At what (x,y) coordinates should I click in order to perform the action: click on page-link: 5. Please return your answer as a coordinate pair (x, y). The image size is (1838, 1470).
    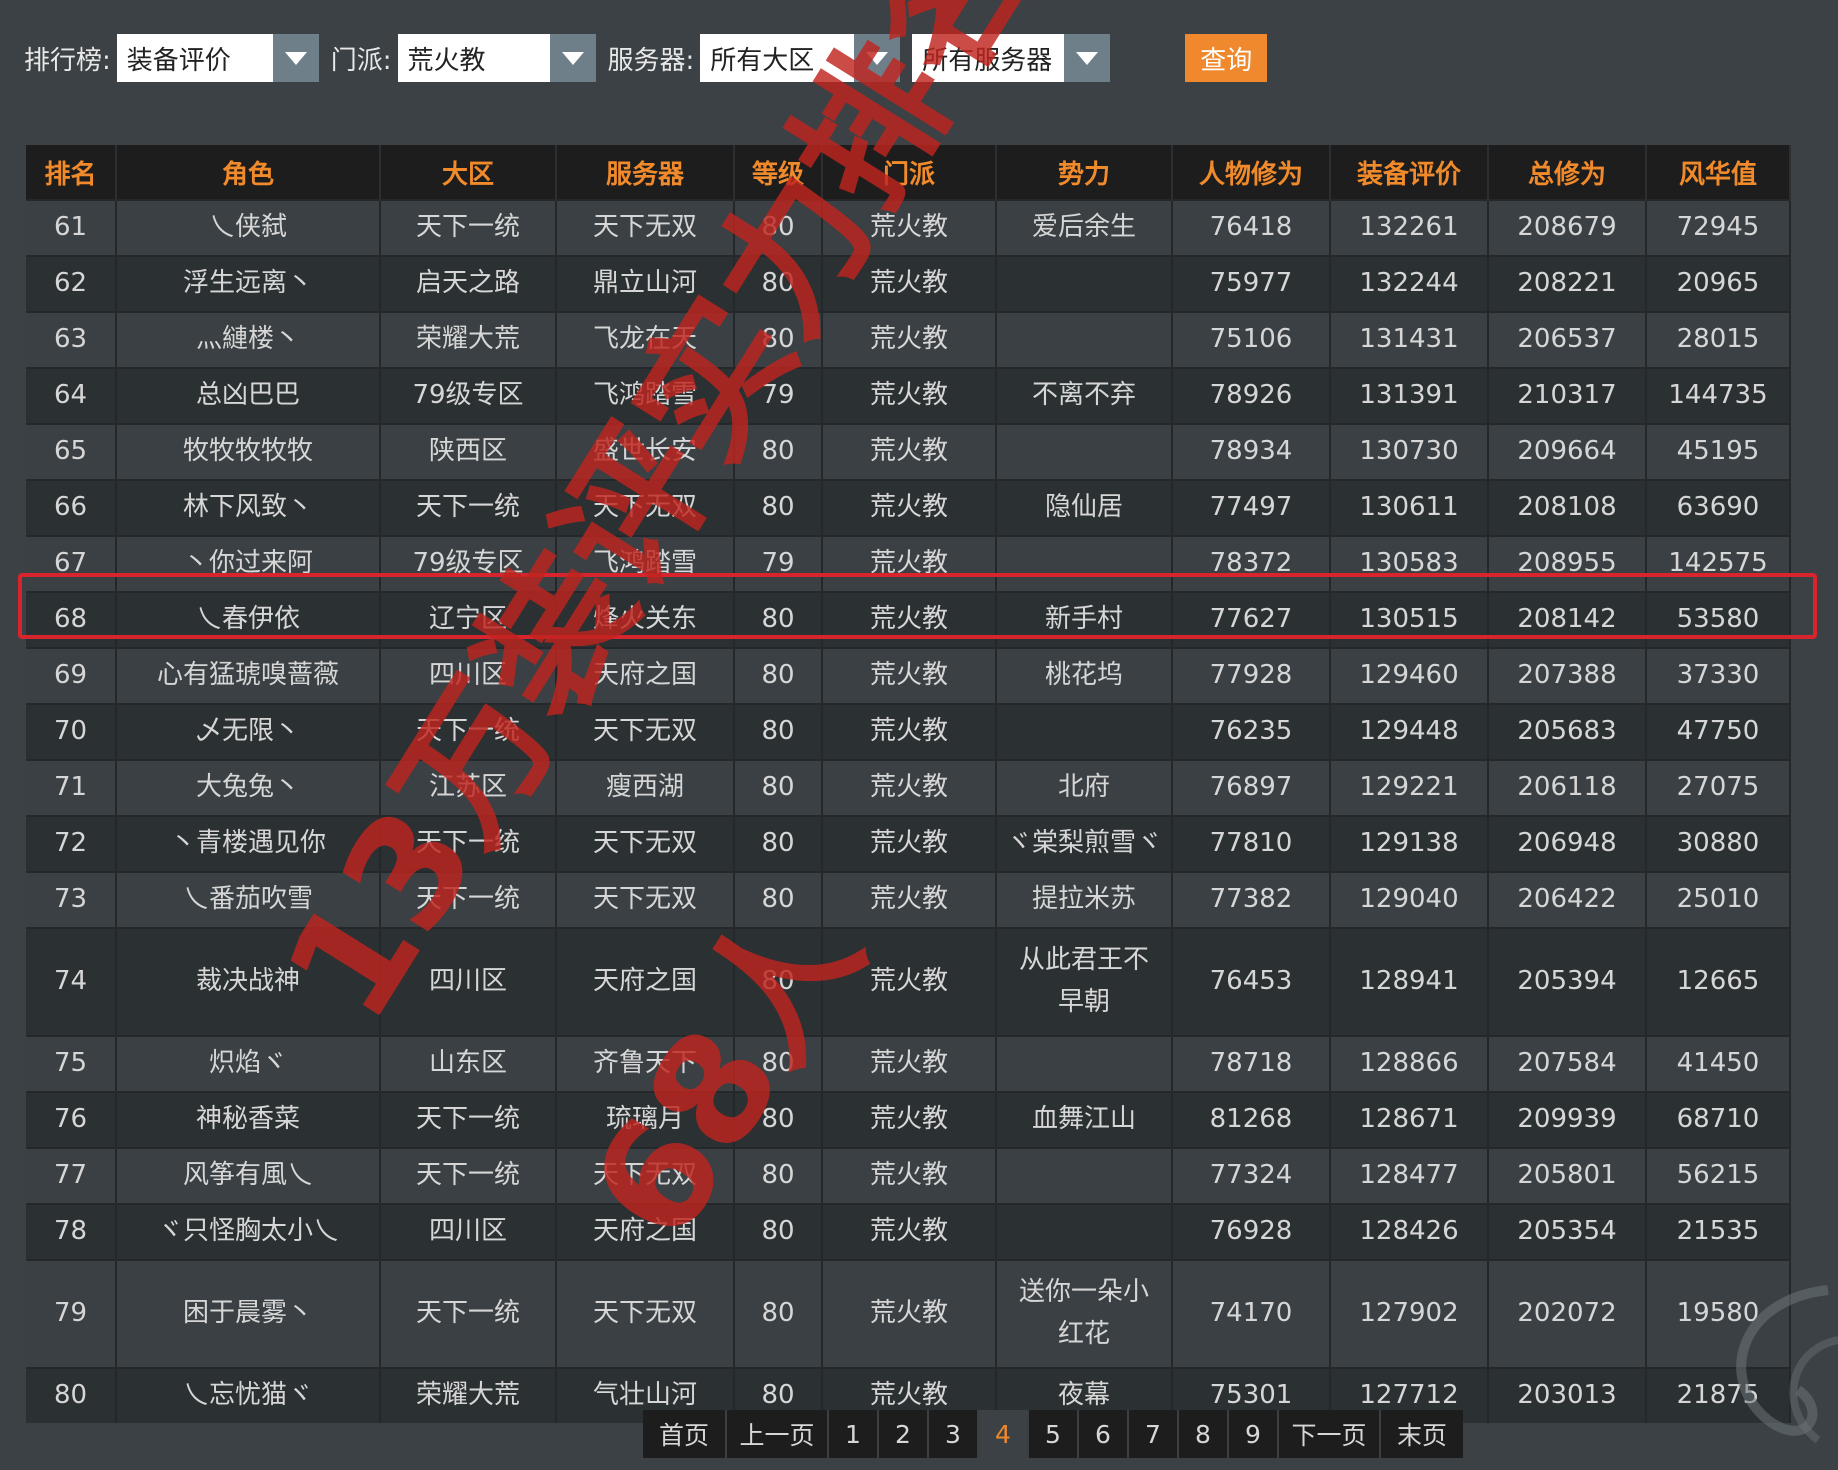
    Looking at the image, I should click on (1054, 1434).